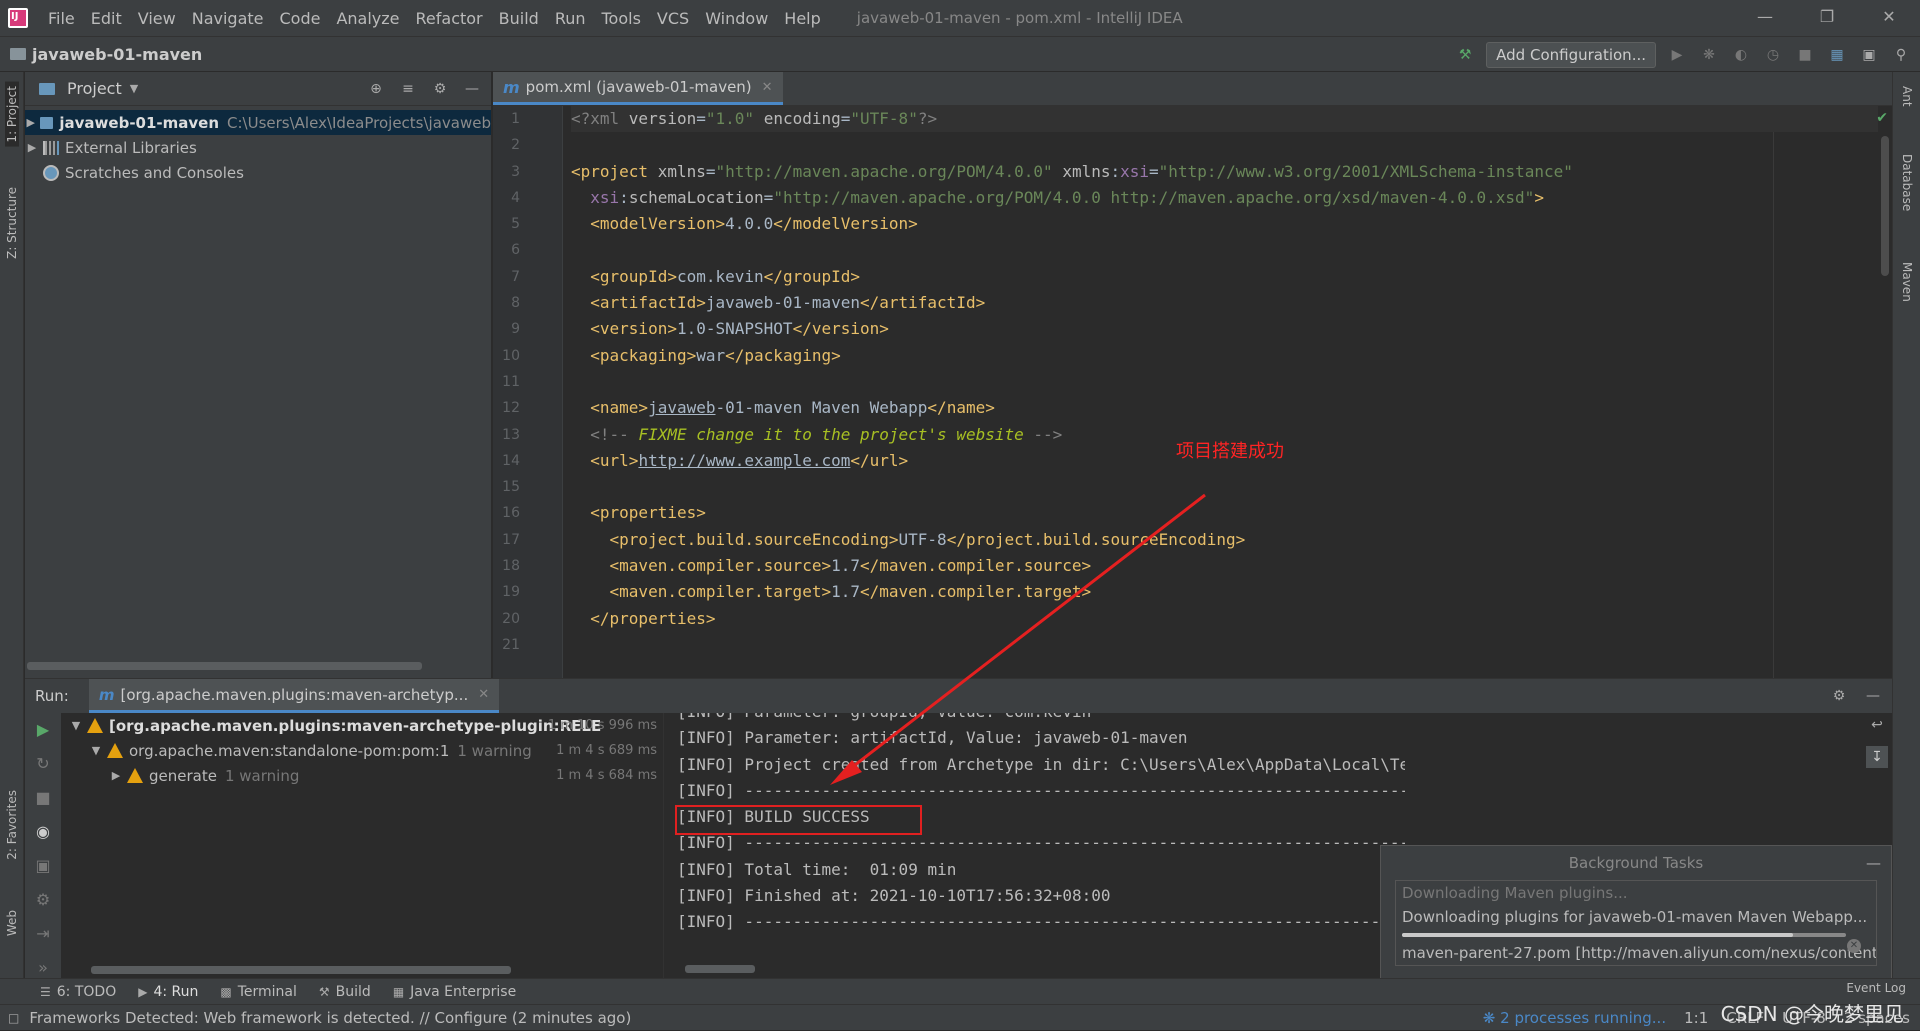  What do you see at coordinates (1231, 619) in the screenshot?
I see `code-line: </properties>` at bounding box center [1231, 619].